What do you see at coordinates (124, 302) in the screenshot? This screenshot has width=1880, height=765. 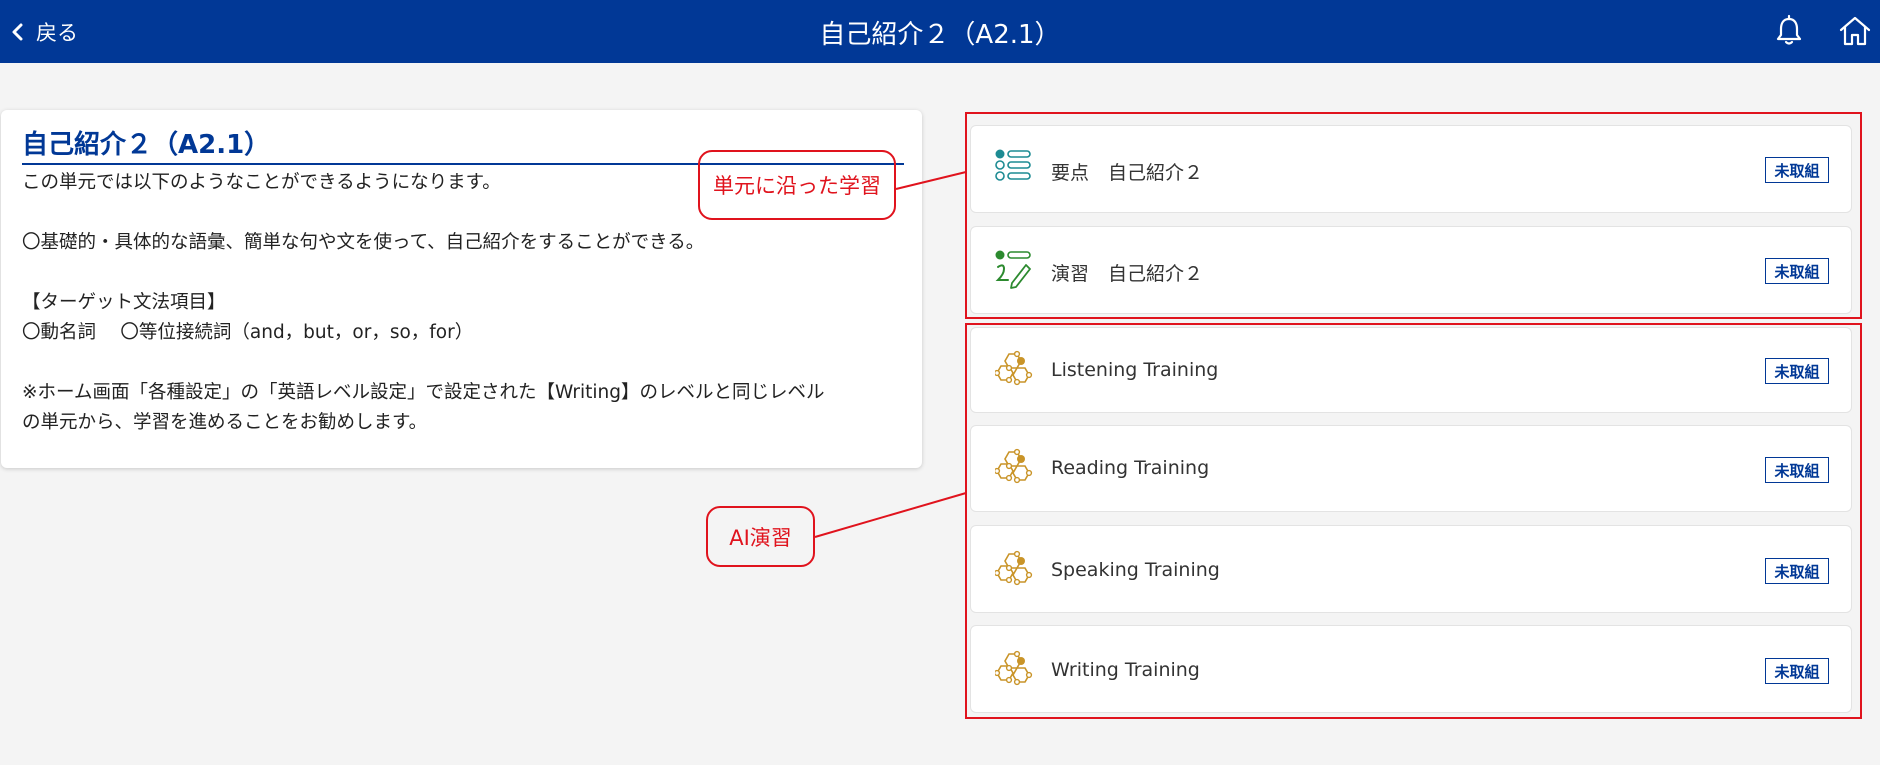 I see `description-line: 【ターゲット文法項目】` at bounding box center [124, 302].